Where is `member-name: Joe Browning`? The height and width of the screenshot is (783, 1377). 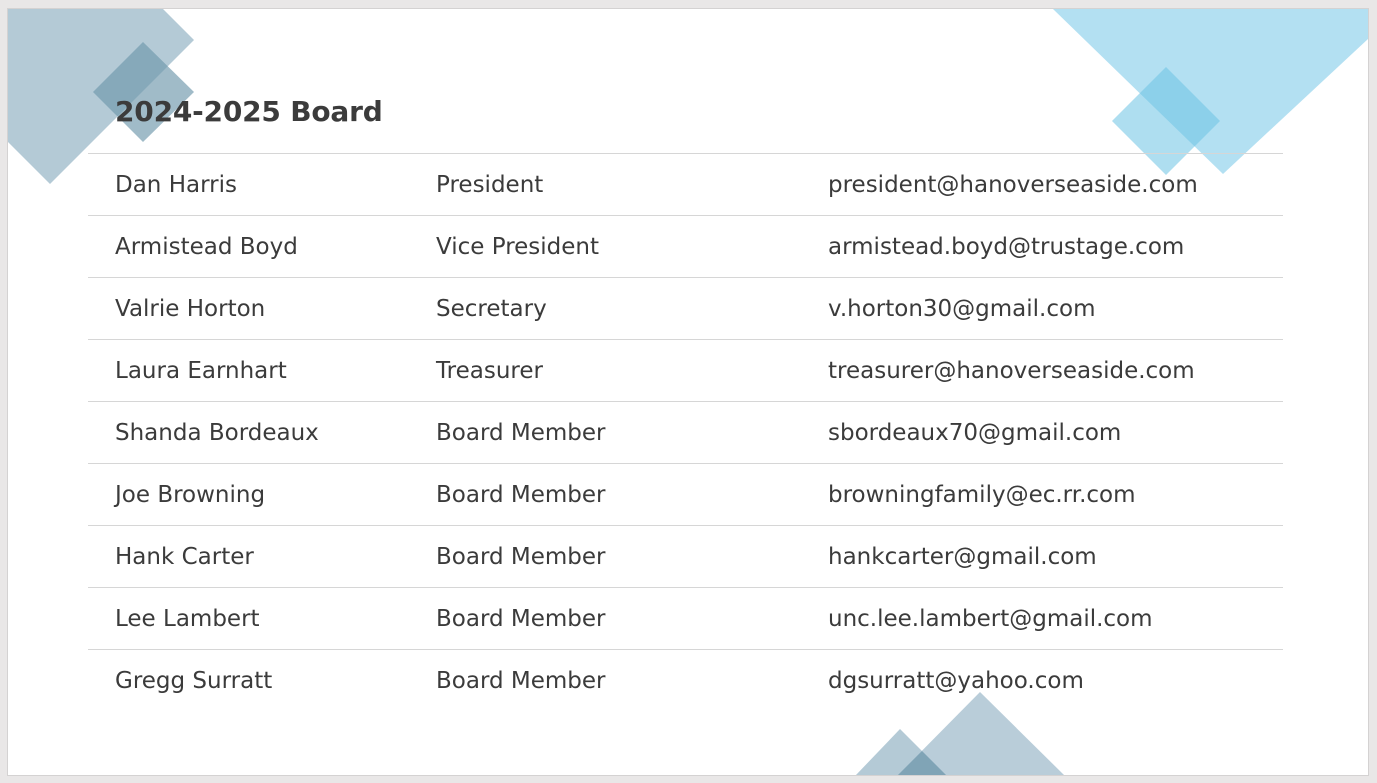 member-name: Joe Browning is located at coordinates (190, 494).